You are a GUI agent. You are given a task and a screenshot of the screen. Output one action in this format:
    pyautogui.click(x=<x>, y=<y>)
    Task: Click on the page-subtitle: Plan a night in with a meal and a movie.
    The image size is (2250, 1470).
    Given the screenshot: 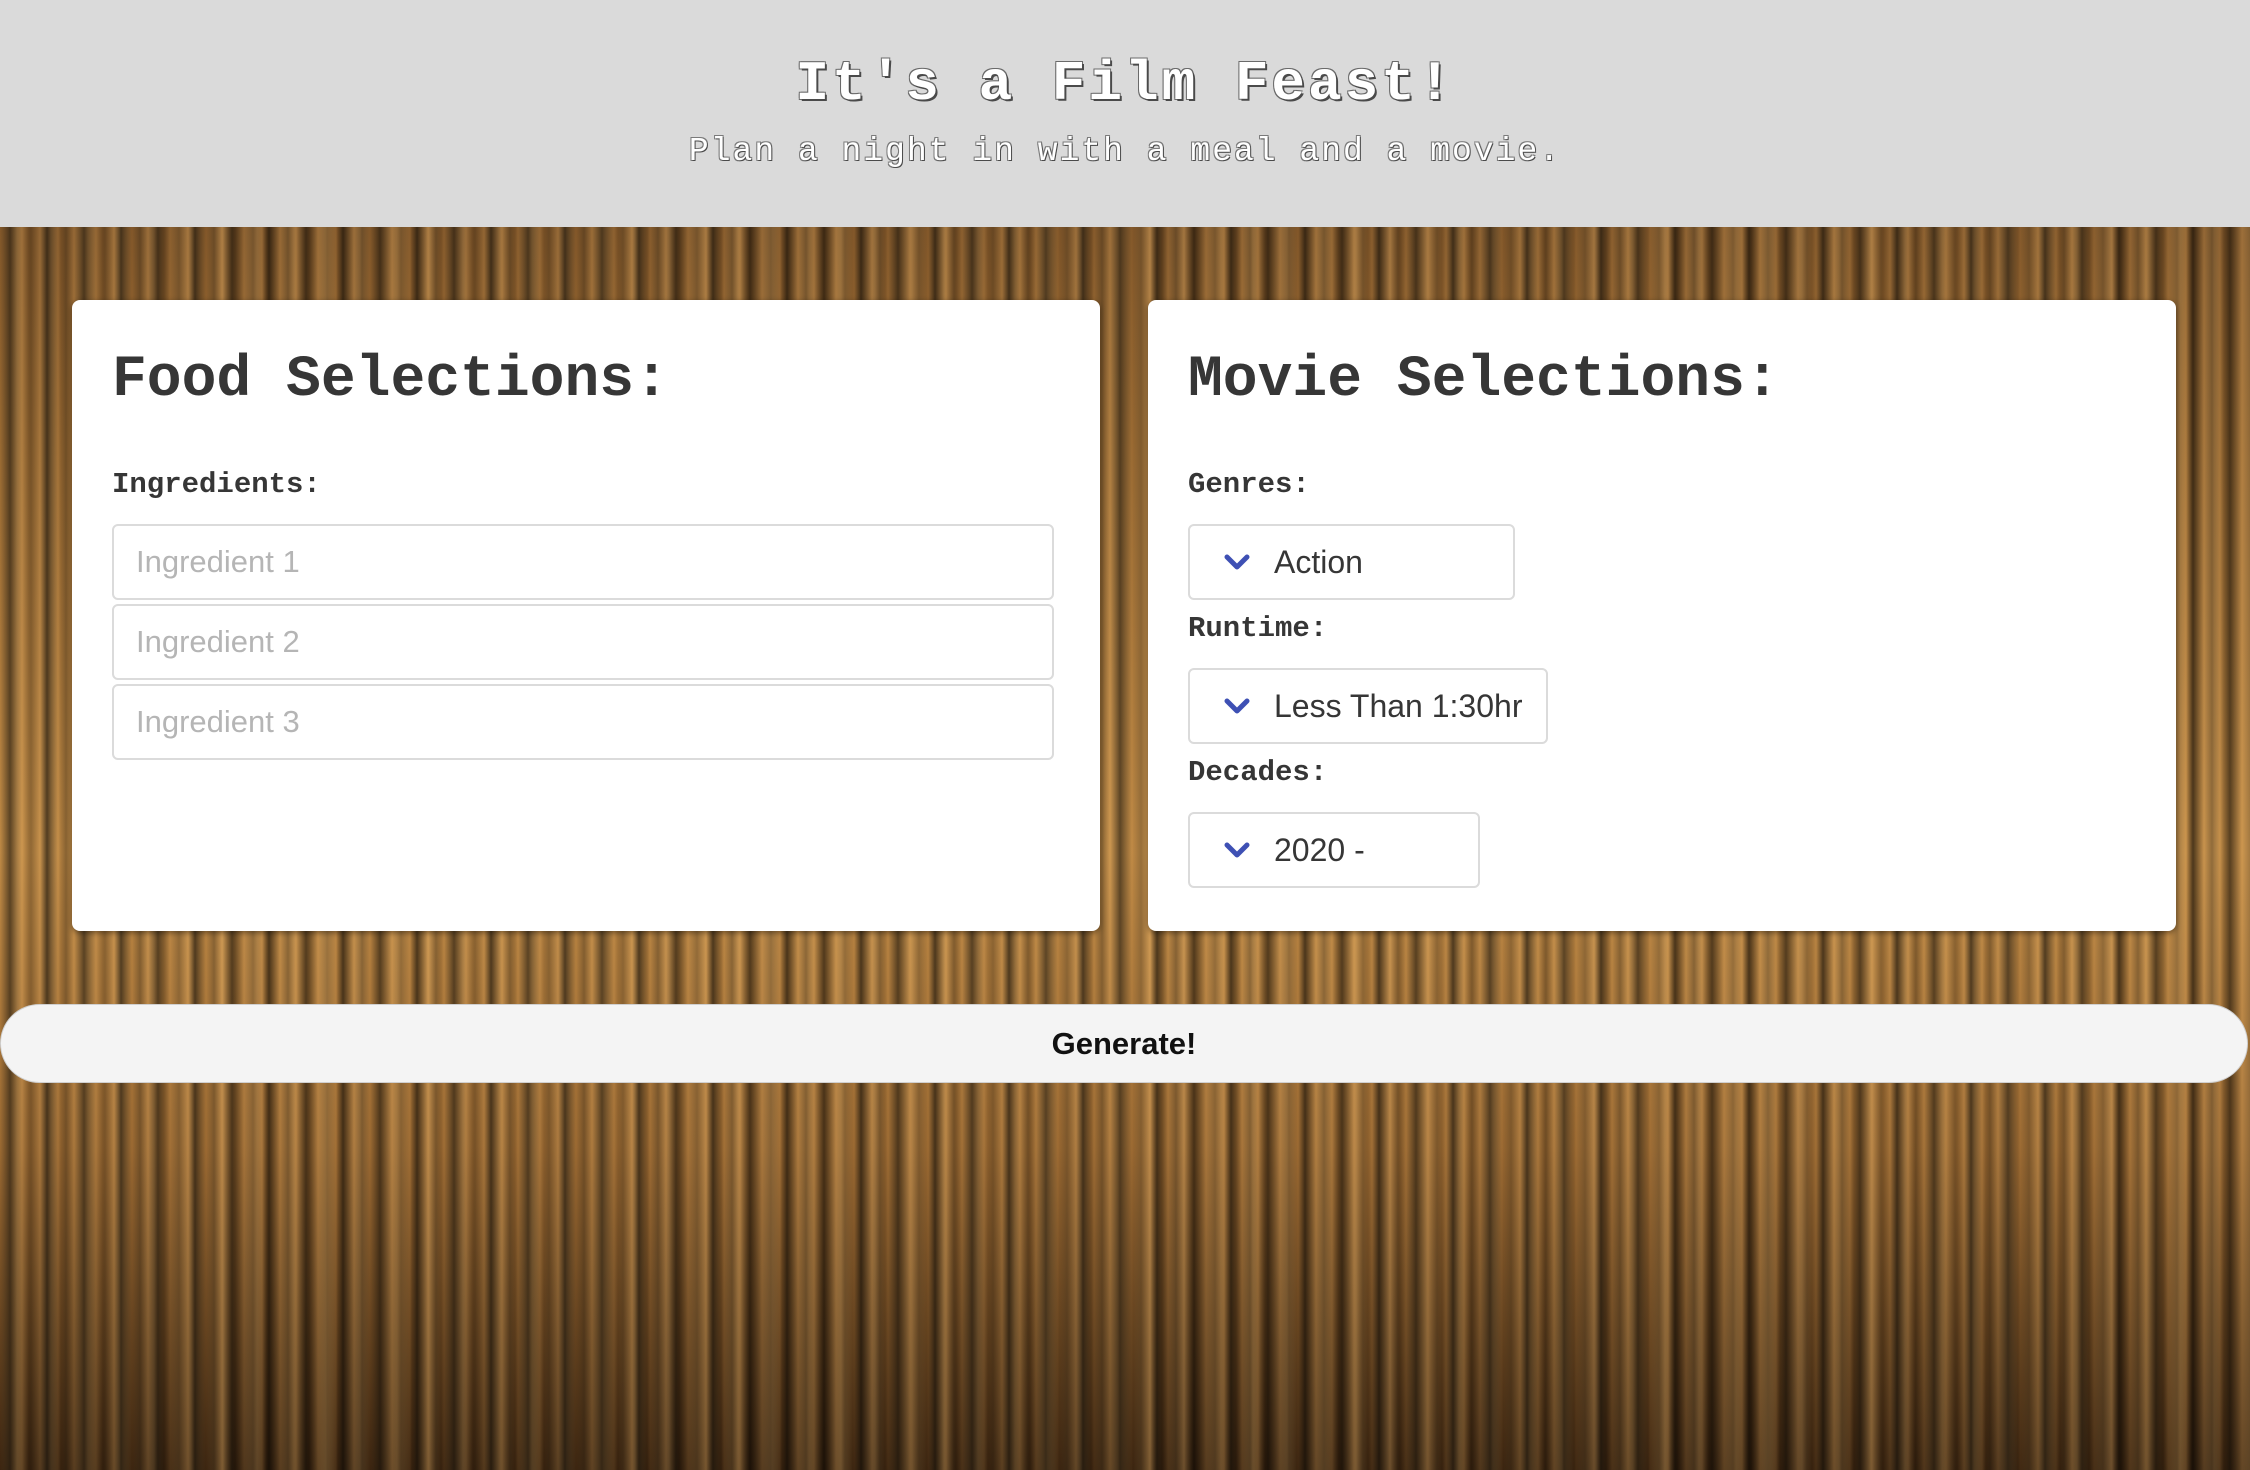 What is the action you would take?
    pyautogui.click(x=1125, y=151)
    